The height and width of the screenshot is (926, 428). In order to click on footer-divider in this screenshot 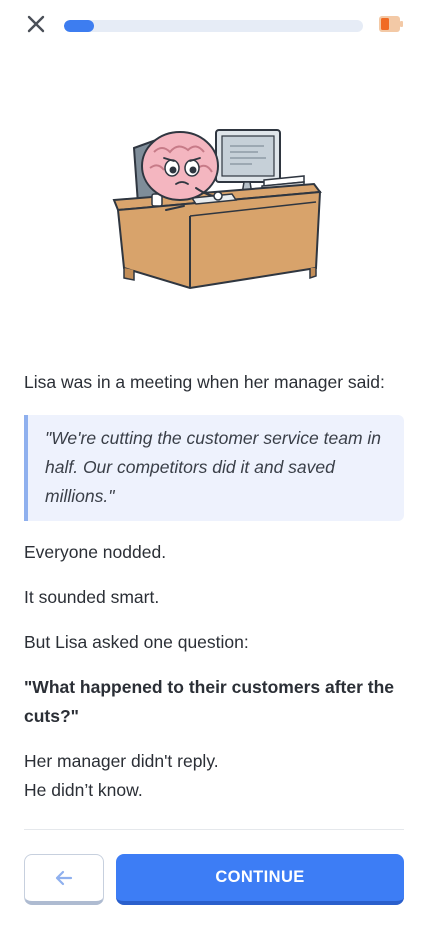, I will do `click(214, 829)`.